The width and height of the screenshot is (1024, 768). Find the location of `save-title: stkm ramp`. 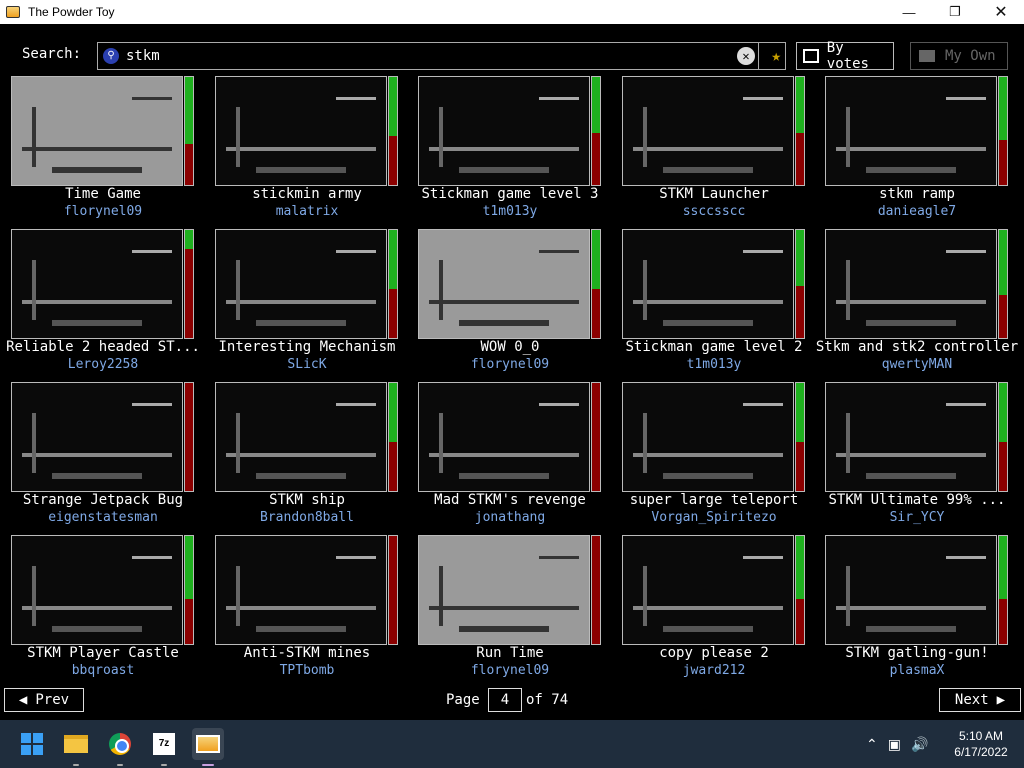

save-title: stkm ramp is located at coordinates (917, 194).